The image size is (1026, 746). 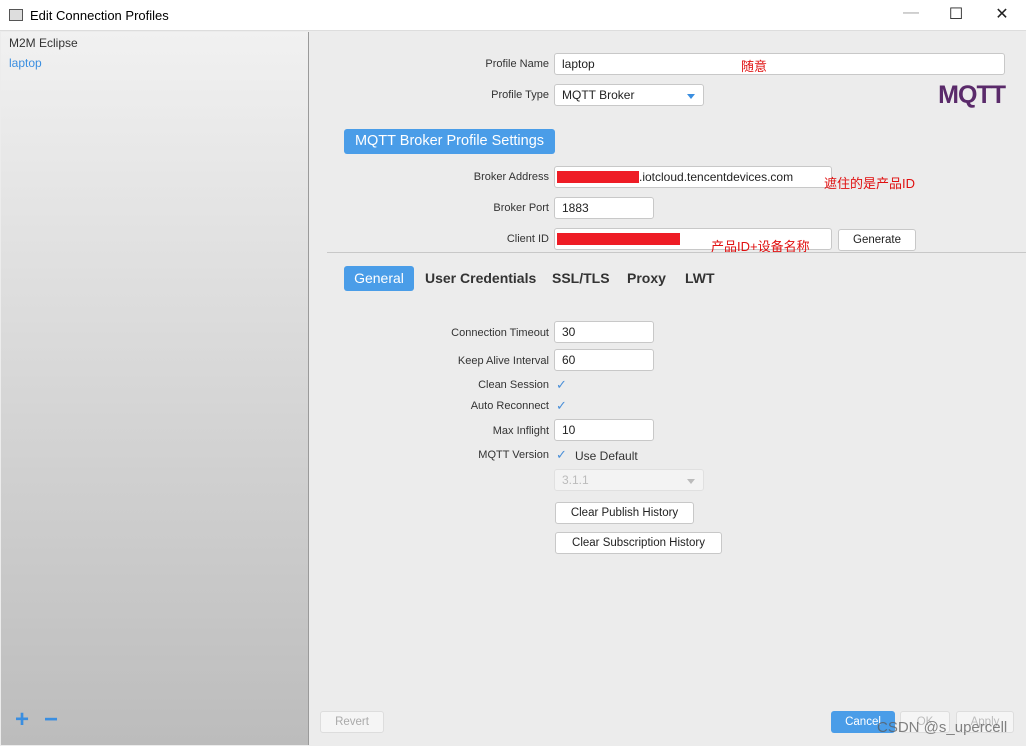 I want to click on profile-type-select: MQTT Broker, so click(x=629, y=95).